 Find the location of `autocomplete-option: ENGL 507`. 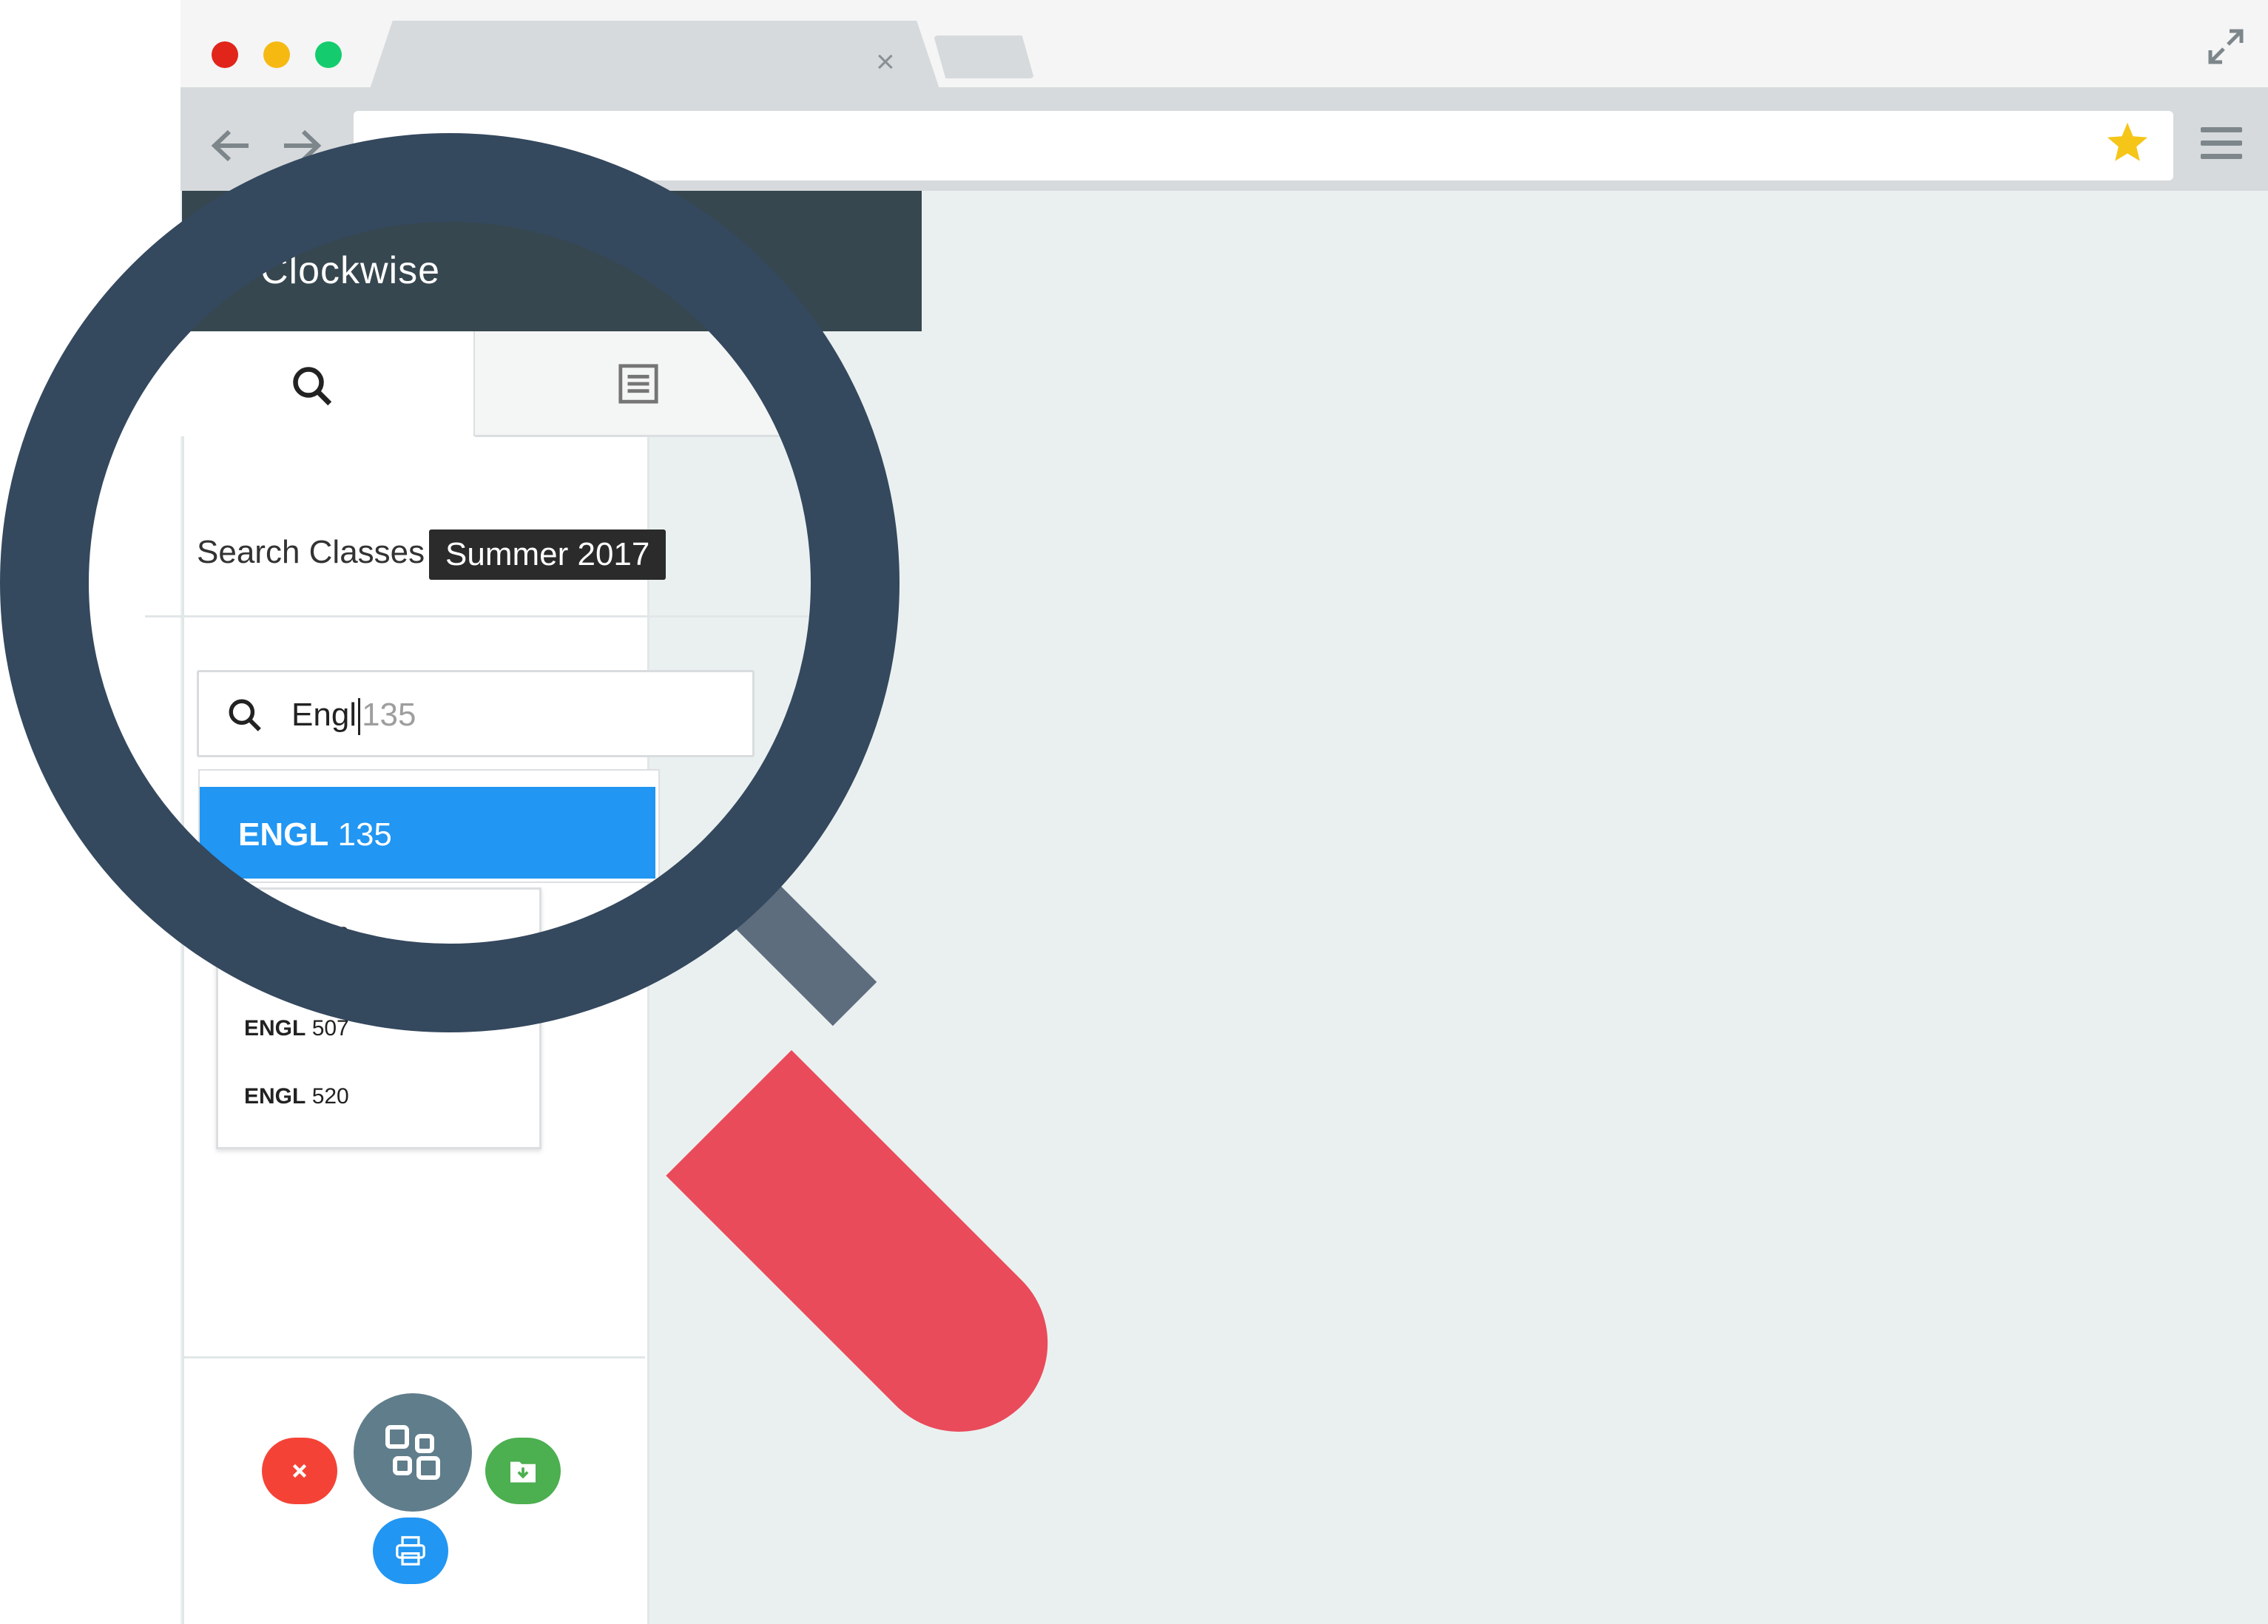

autocomplete-option: ENGL 507 is located at coordinates (296, 1028).